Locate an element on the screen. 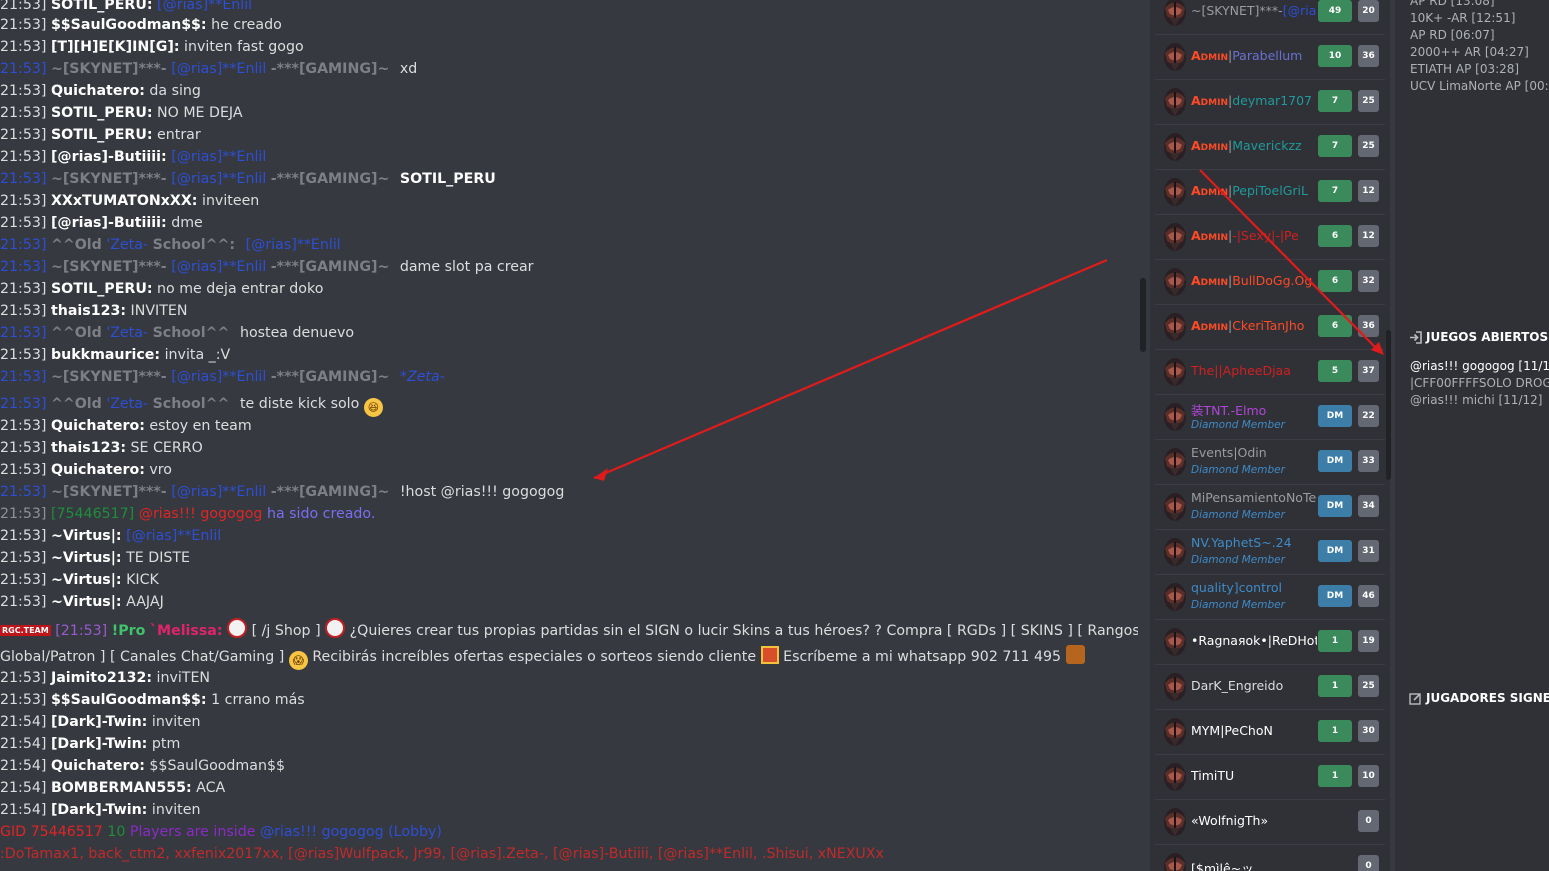 The height and width of the screenshot is (871, 1549). user-badge-primary: DM is located at coordinates (1335, 506).